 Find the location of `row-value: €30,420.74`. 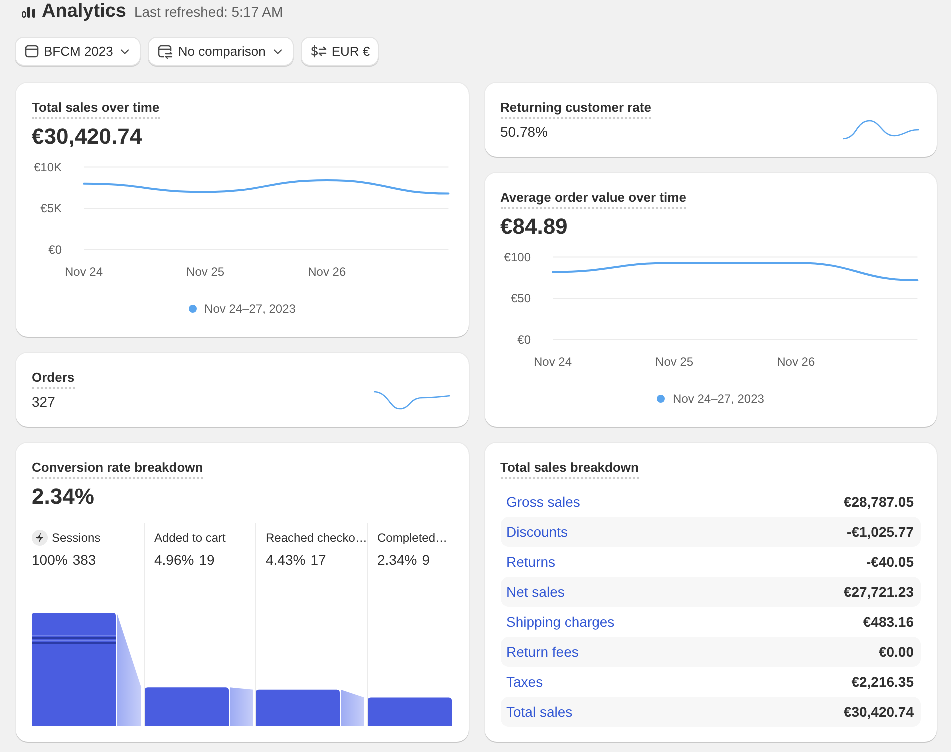

row-value: €30,420.74 is located at coordinates (879, 712).